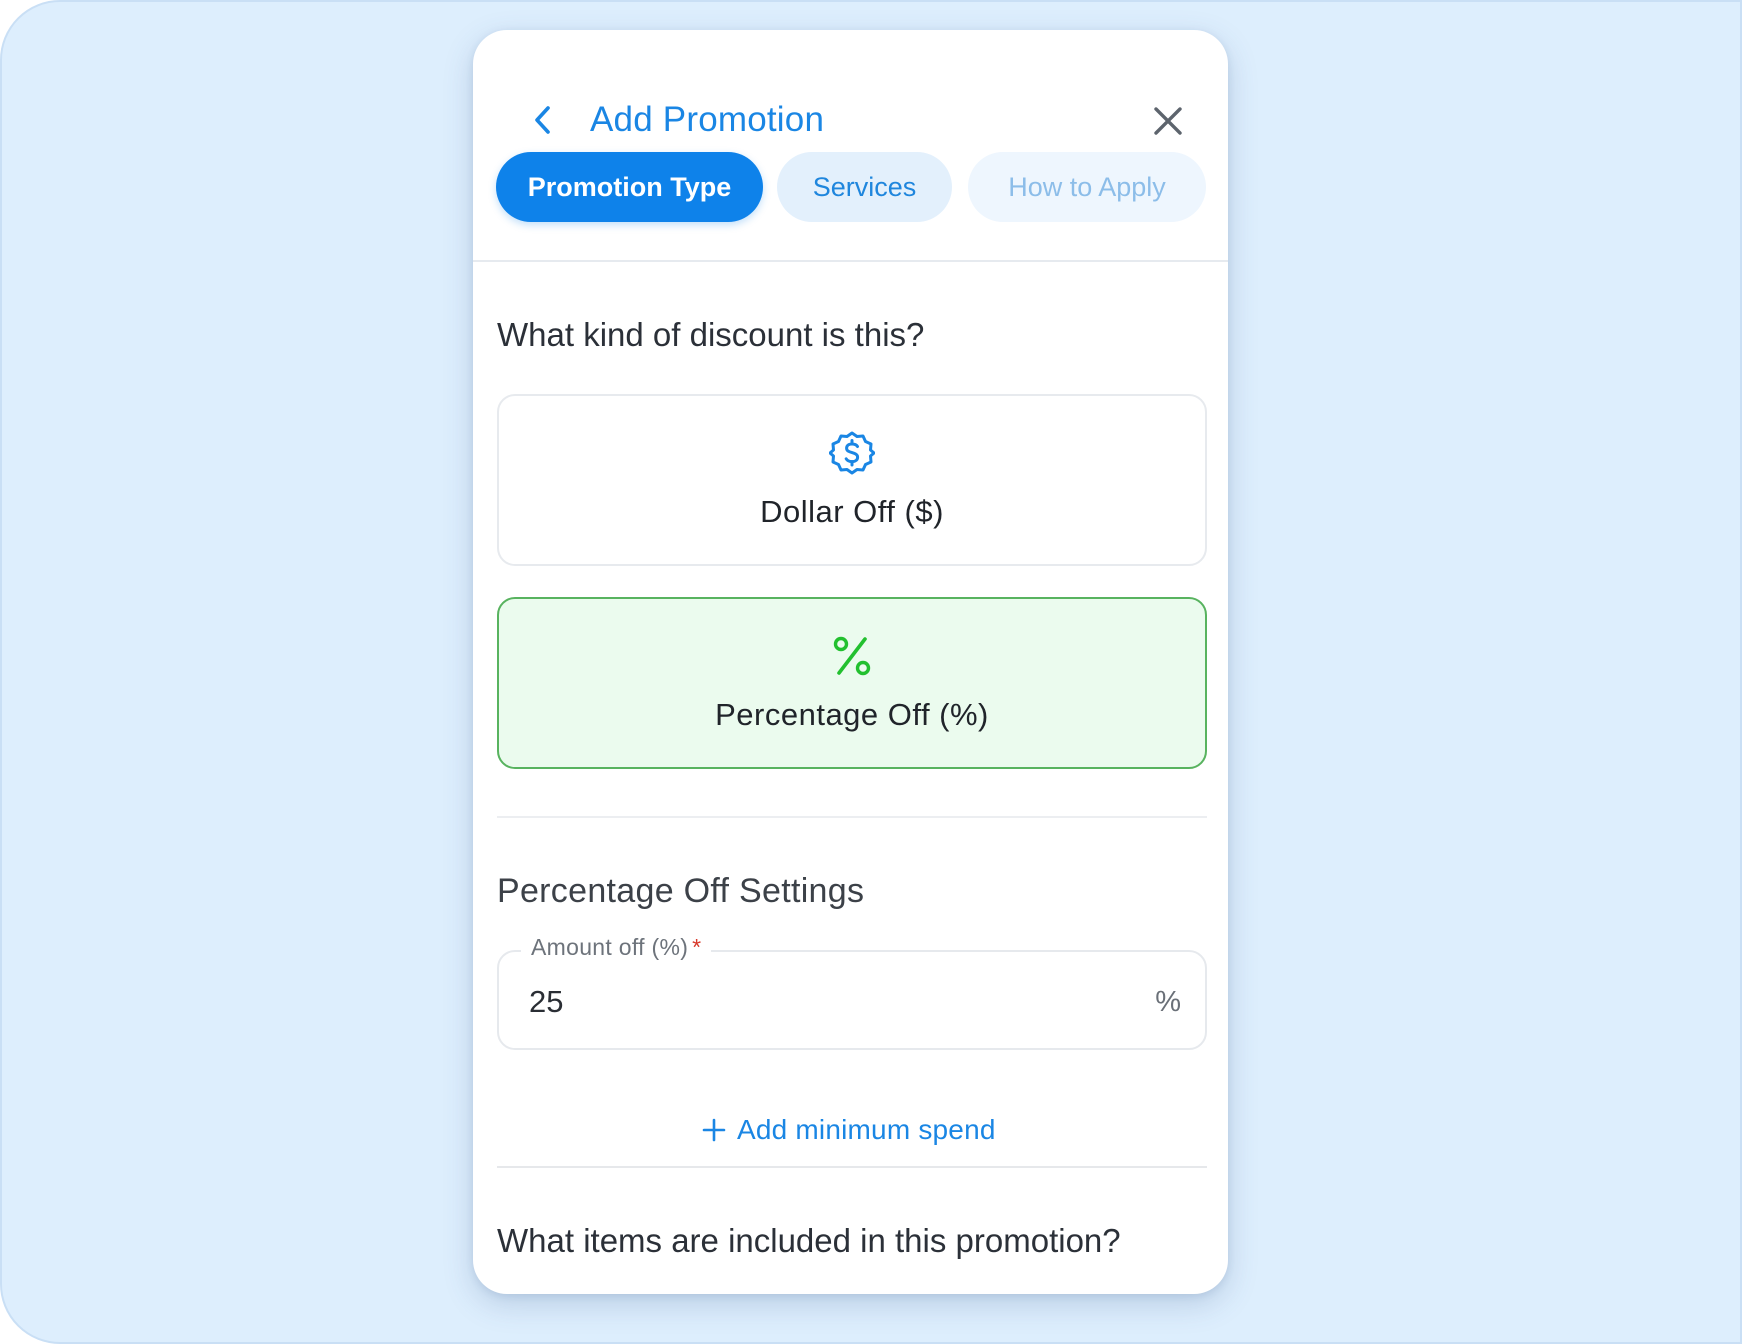  What do you see at coordinates (850, 261) in the screenshot?
I see `header-divider` at bounding box center [850, 261].